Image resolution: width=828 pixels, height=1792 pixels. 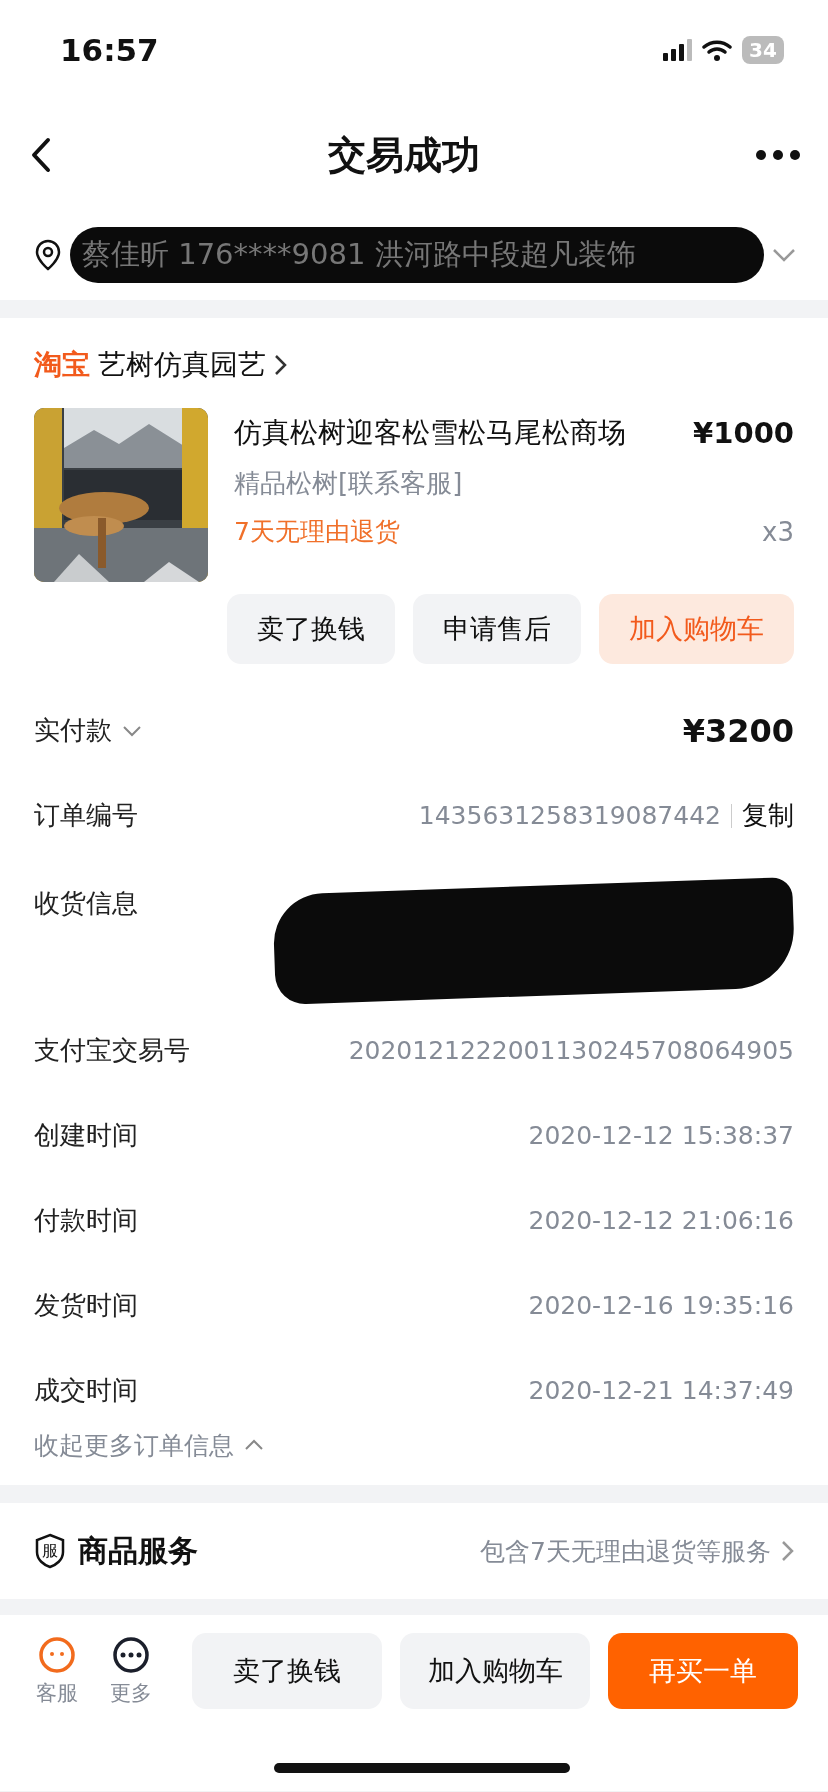 I want to click on quantity: x3, so click(x=778, y=531).